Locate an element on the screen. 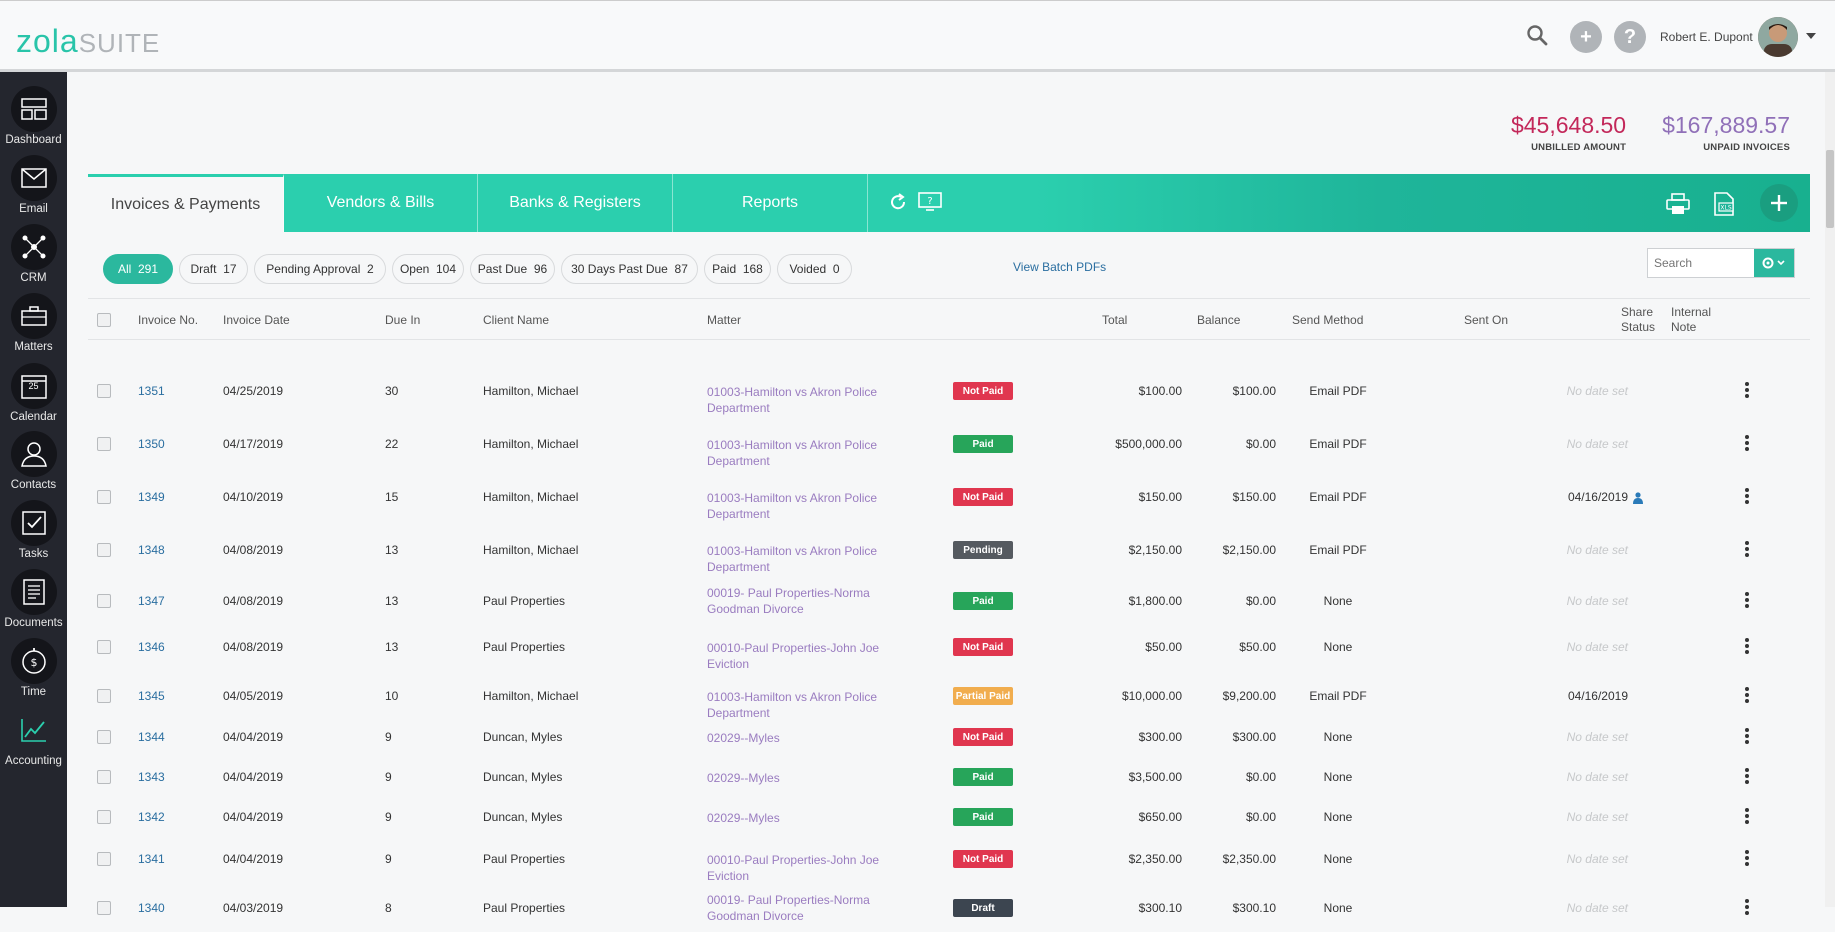  filter-draft: Draft 17 is located at coordinates (213, 269).